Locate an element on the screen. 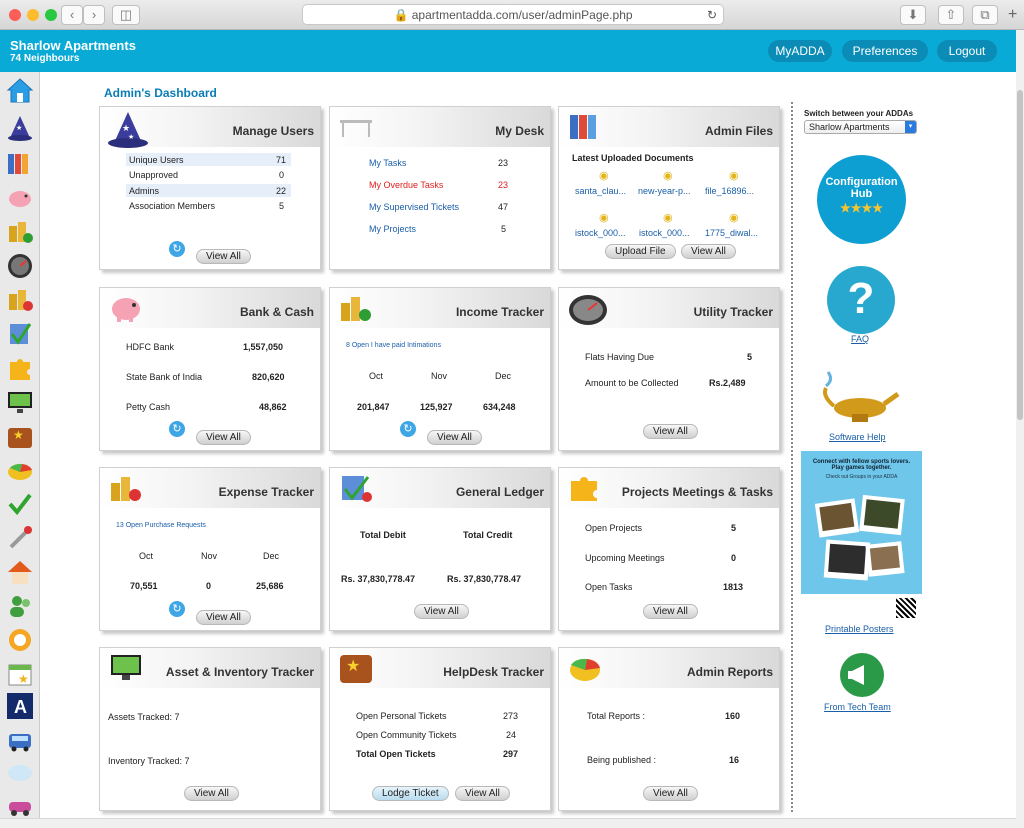  downloads-button: ⬇ is located at coordinates (913, 15).